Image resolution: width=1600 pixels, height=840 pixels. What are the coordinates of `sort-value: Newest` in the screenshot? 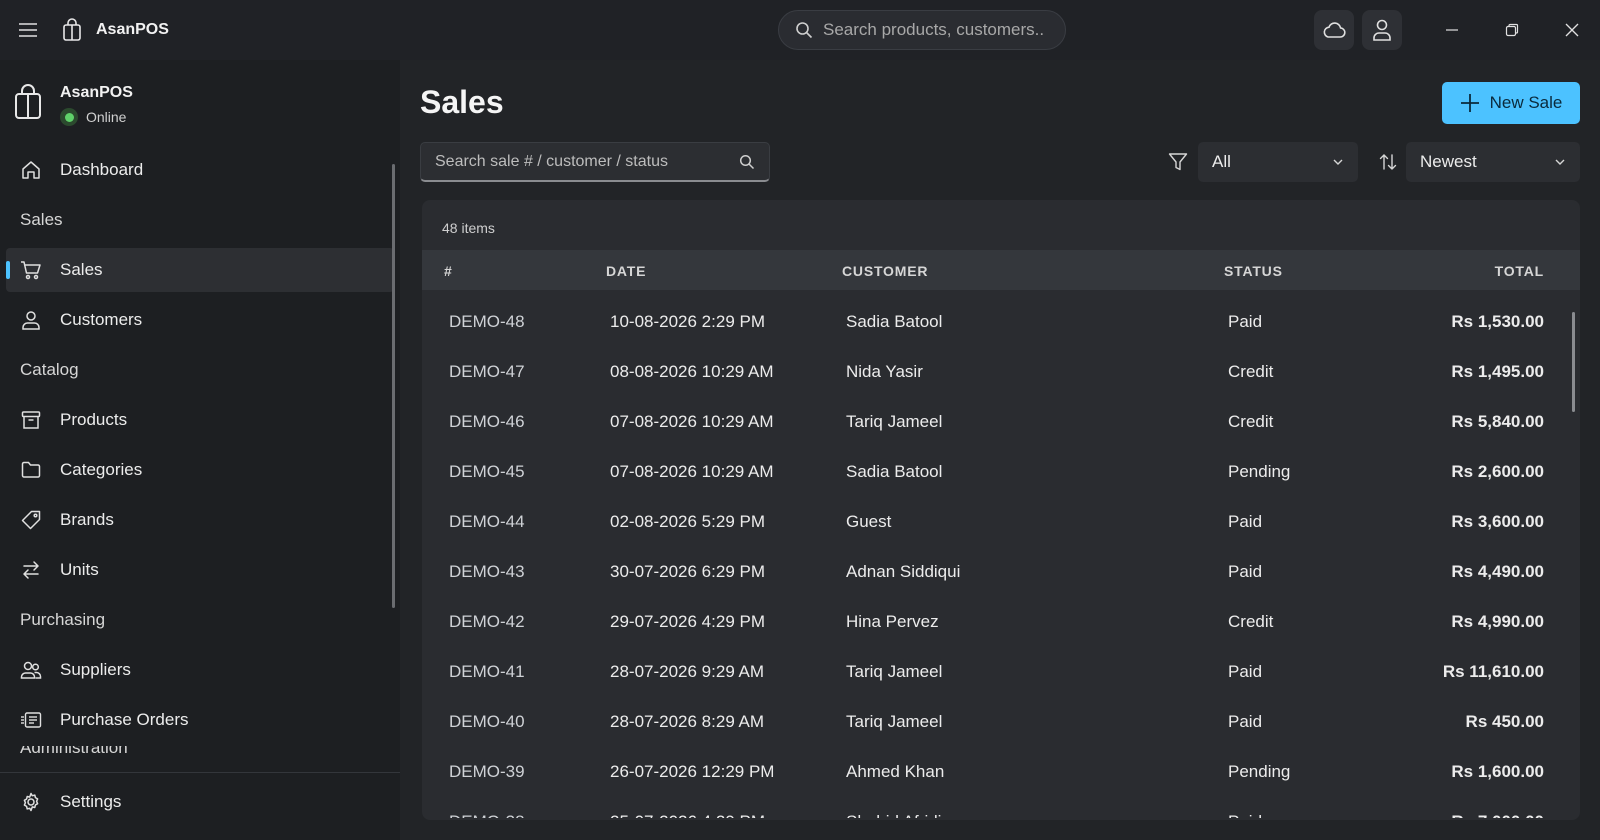 It's located at (1448, 161).